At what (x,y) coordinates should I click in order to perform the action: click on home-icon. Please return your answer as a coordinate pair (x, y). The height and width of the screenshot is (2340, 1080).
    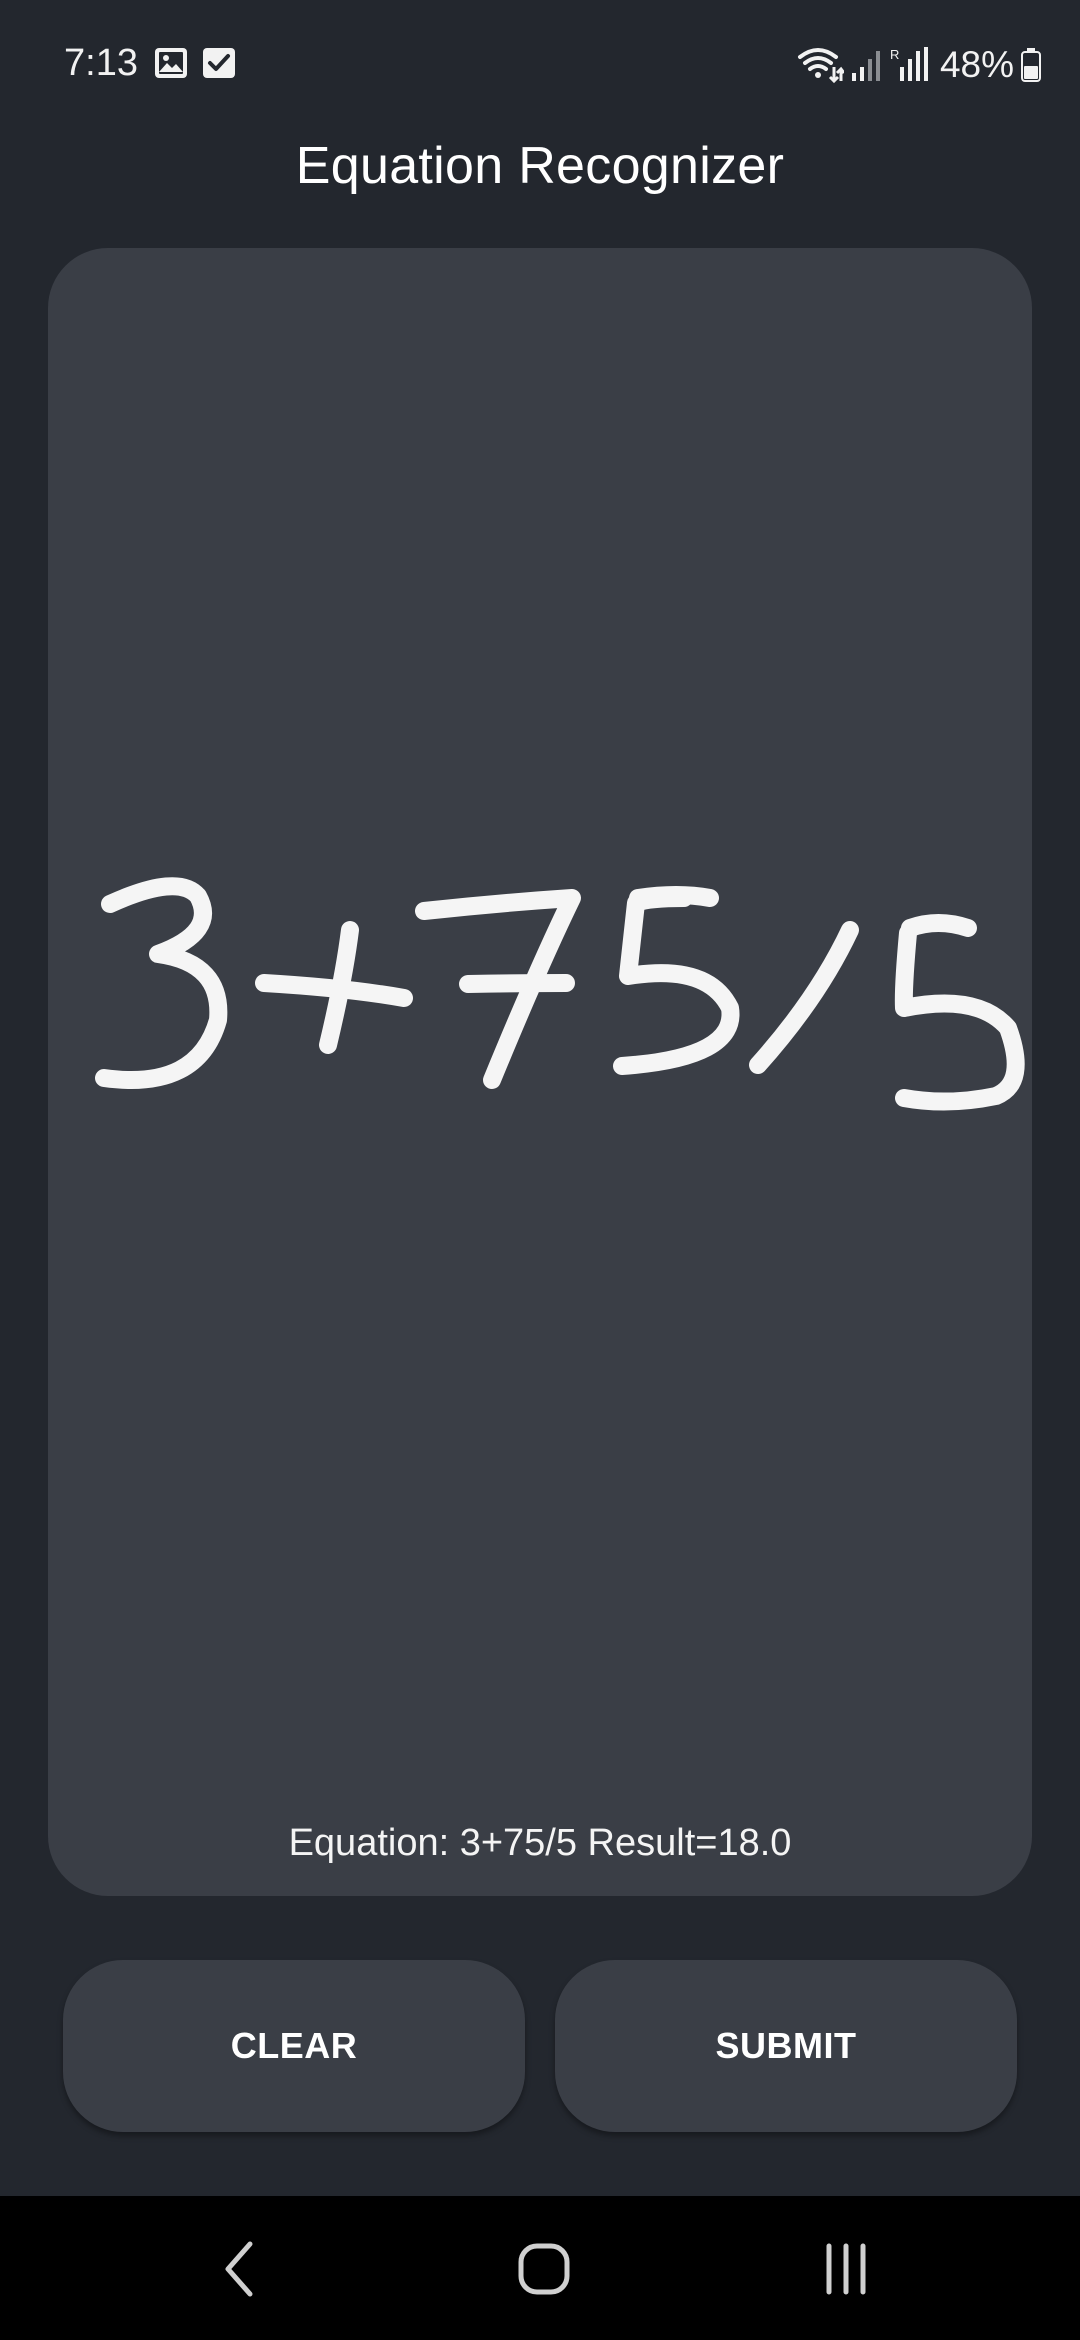
    Looking at the image, I should click on (544, 2269).